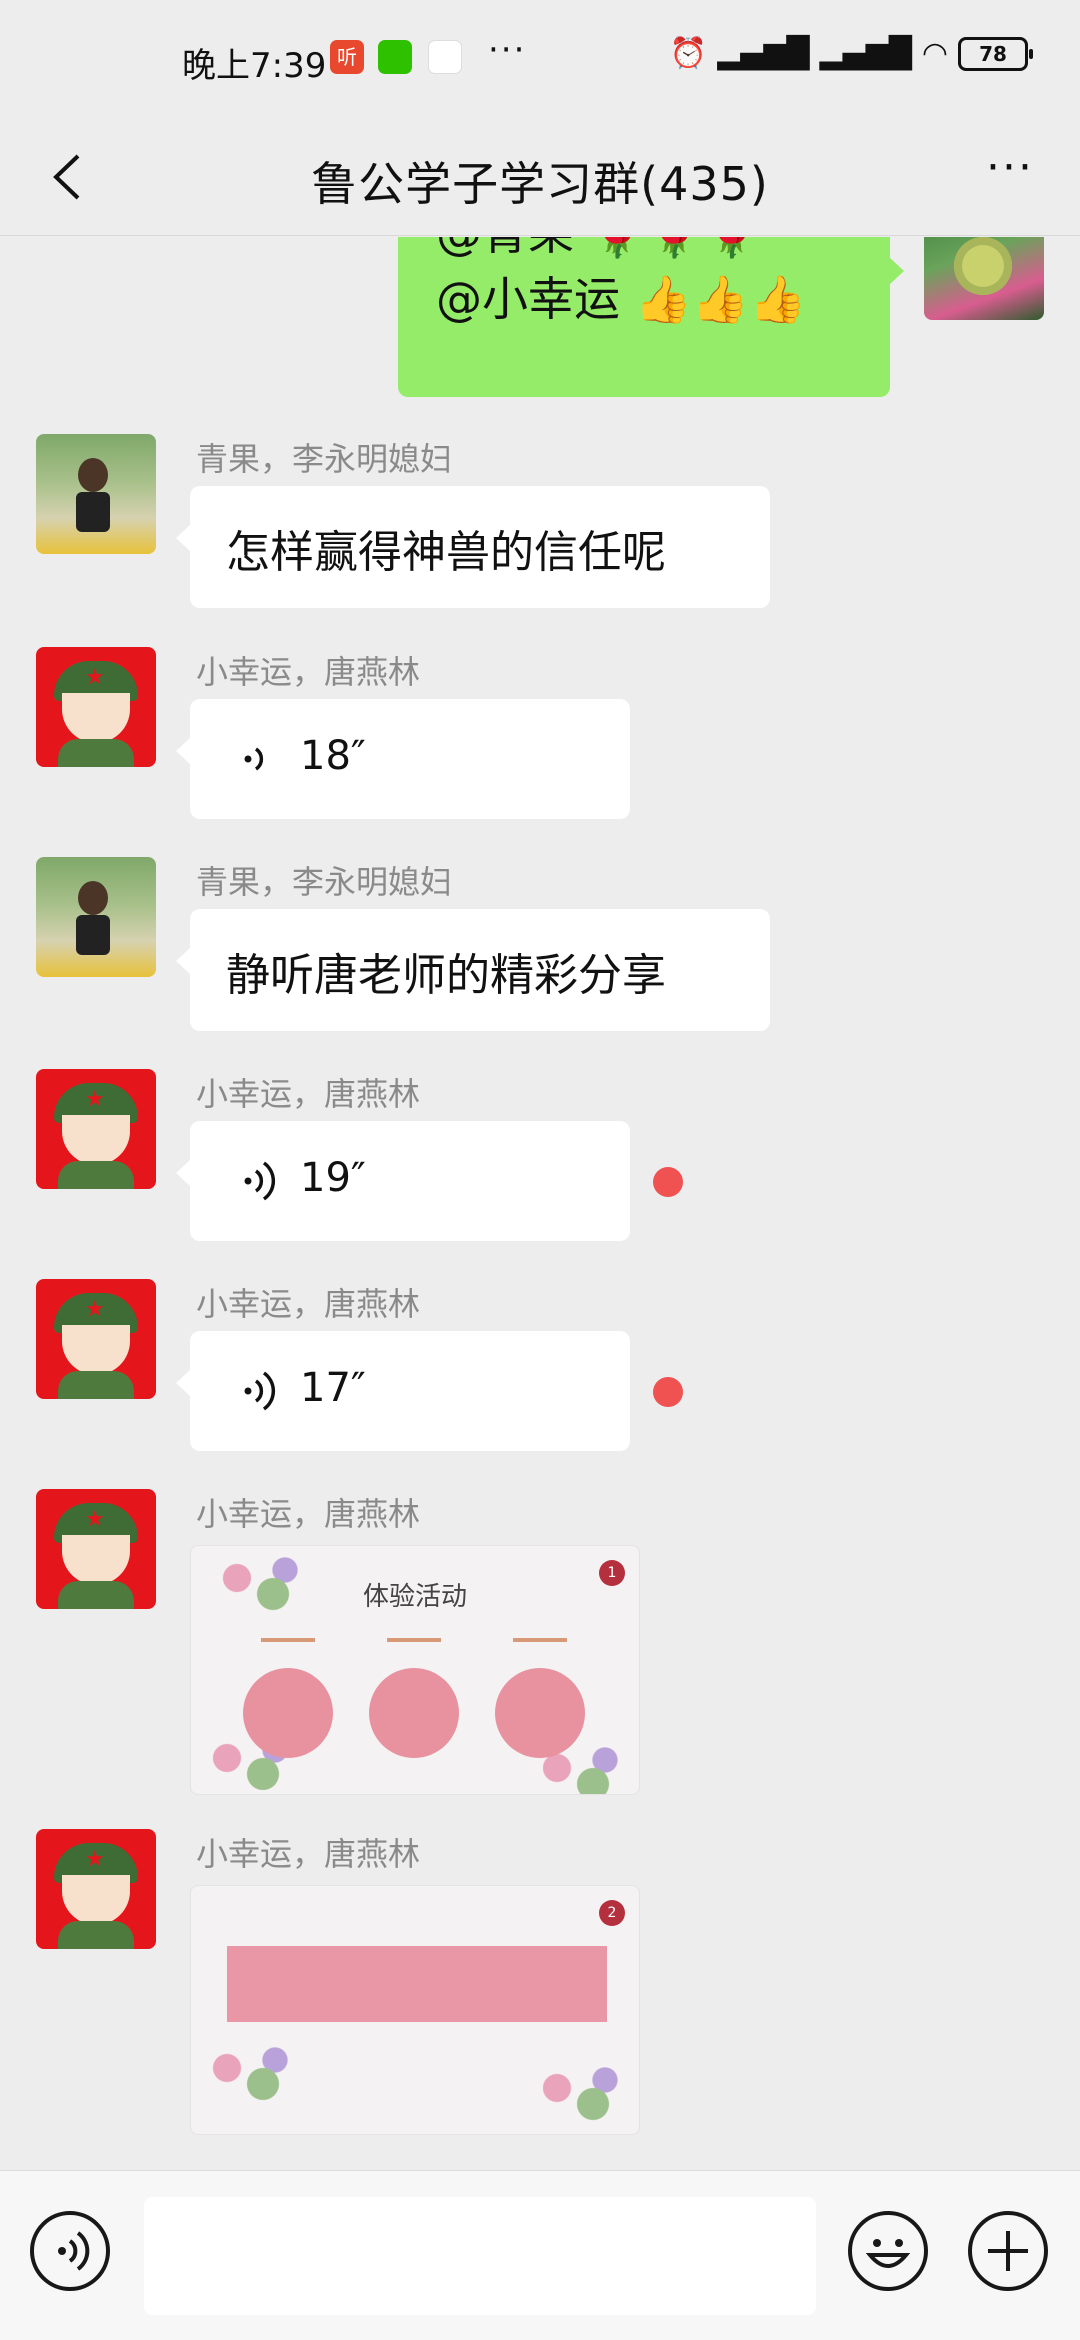 The height and width of the screenshot is (2340, 1080). What do you see at coordinates (621, 299) in the screenshot?
I see `own-message-line: @小幸运 👍👍👍` at bounding box center [621, 299].